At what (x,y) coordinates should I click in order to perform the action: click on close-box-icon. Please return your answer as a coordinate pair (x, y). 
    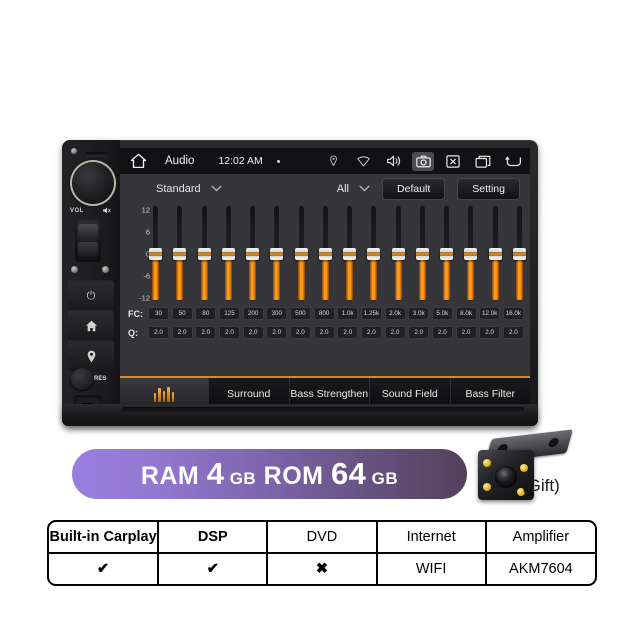
    Looking at the image, I should click on (453, 161).